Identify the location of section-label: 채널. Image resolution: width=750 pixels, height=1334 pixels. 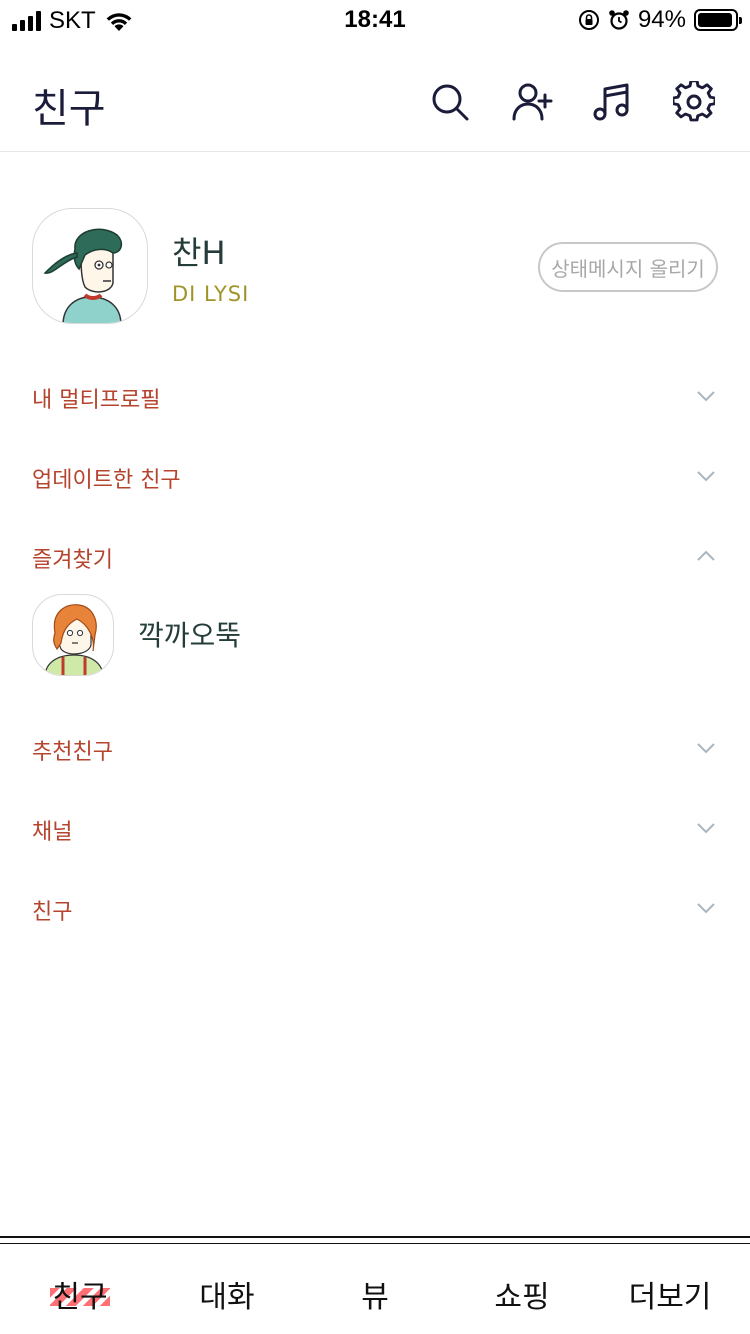
(52, 832).